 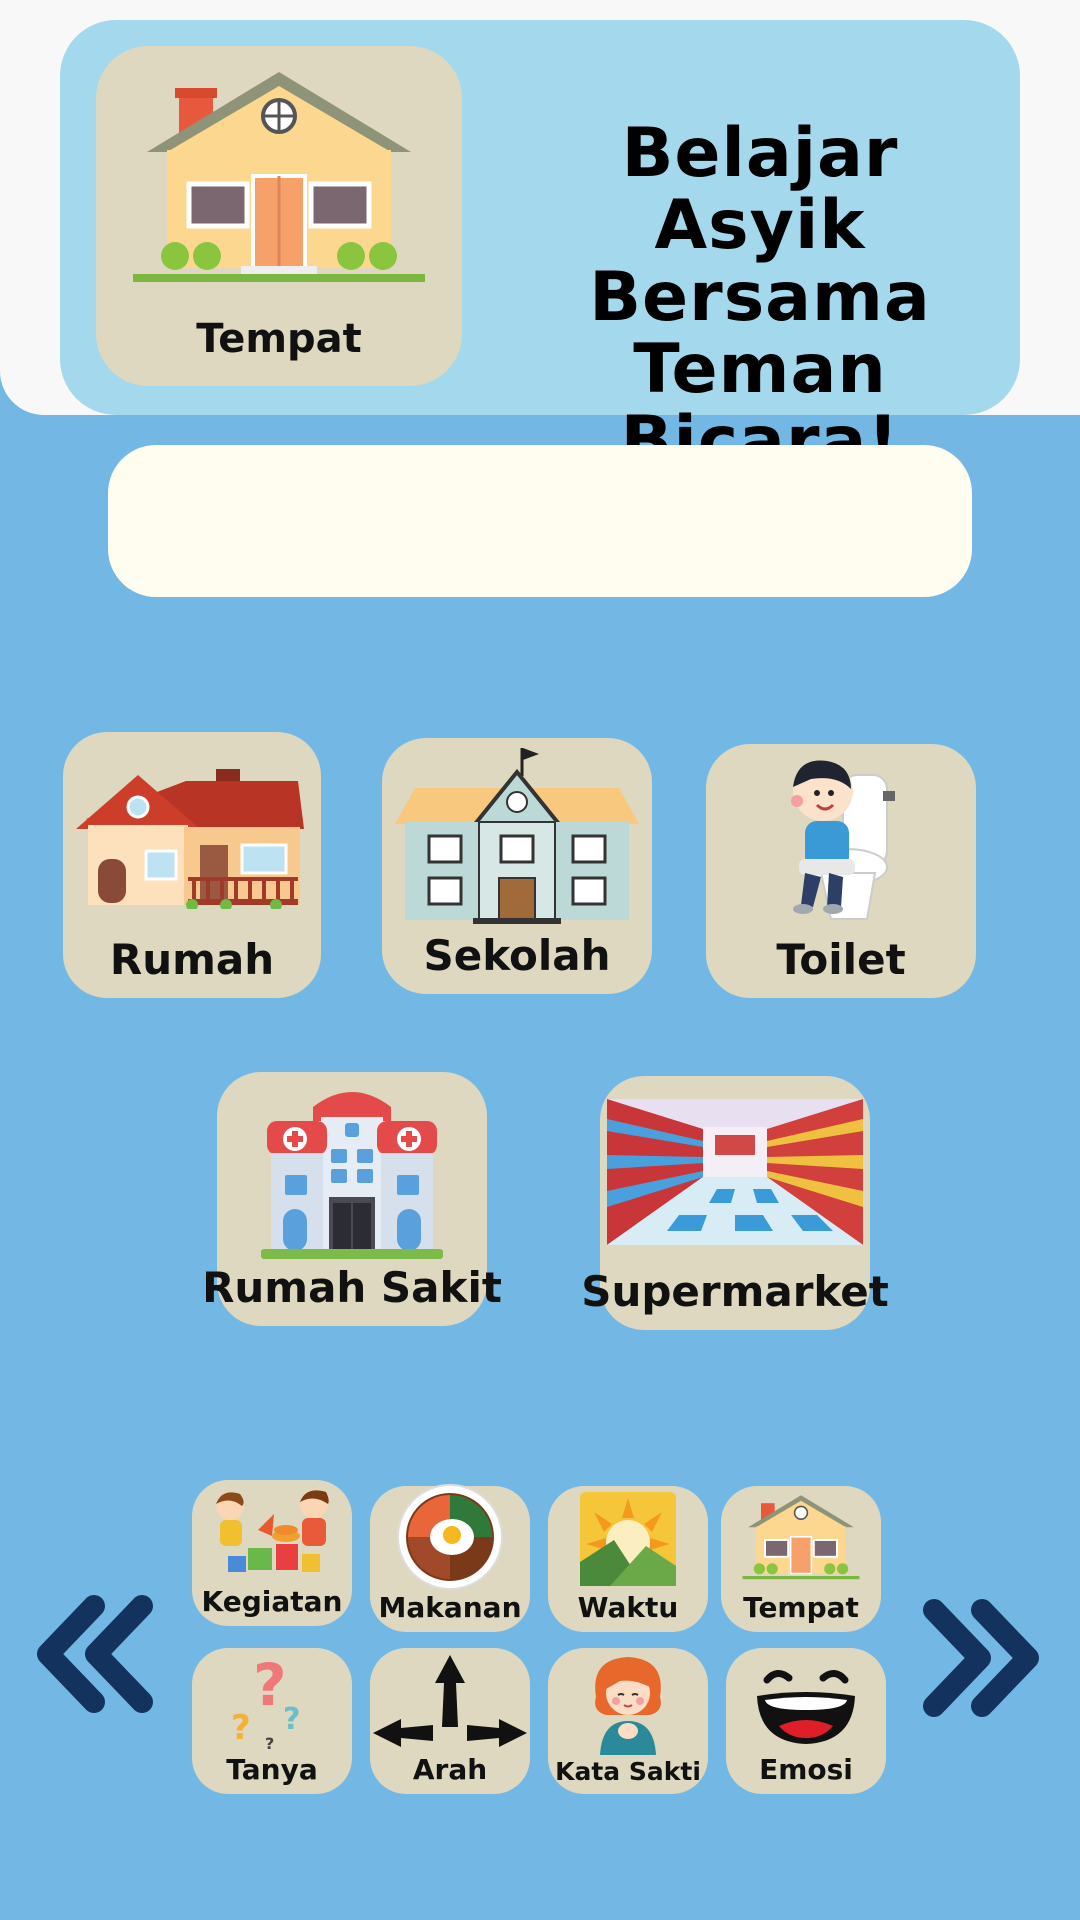 I want to click on category-kegiatan-label: Kegiatan, so click(x=272, y=1601).